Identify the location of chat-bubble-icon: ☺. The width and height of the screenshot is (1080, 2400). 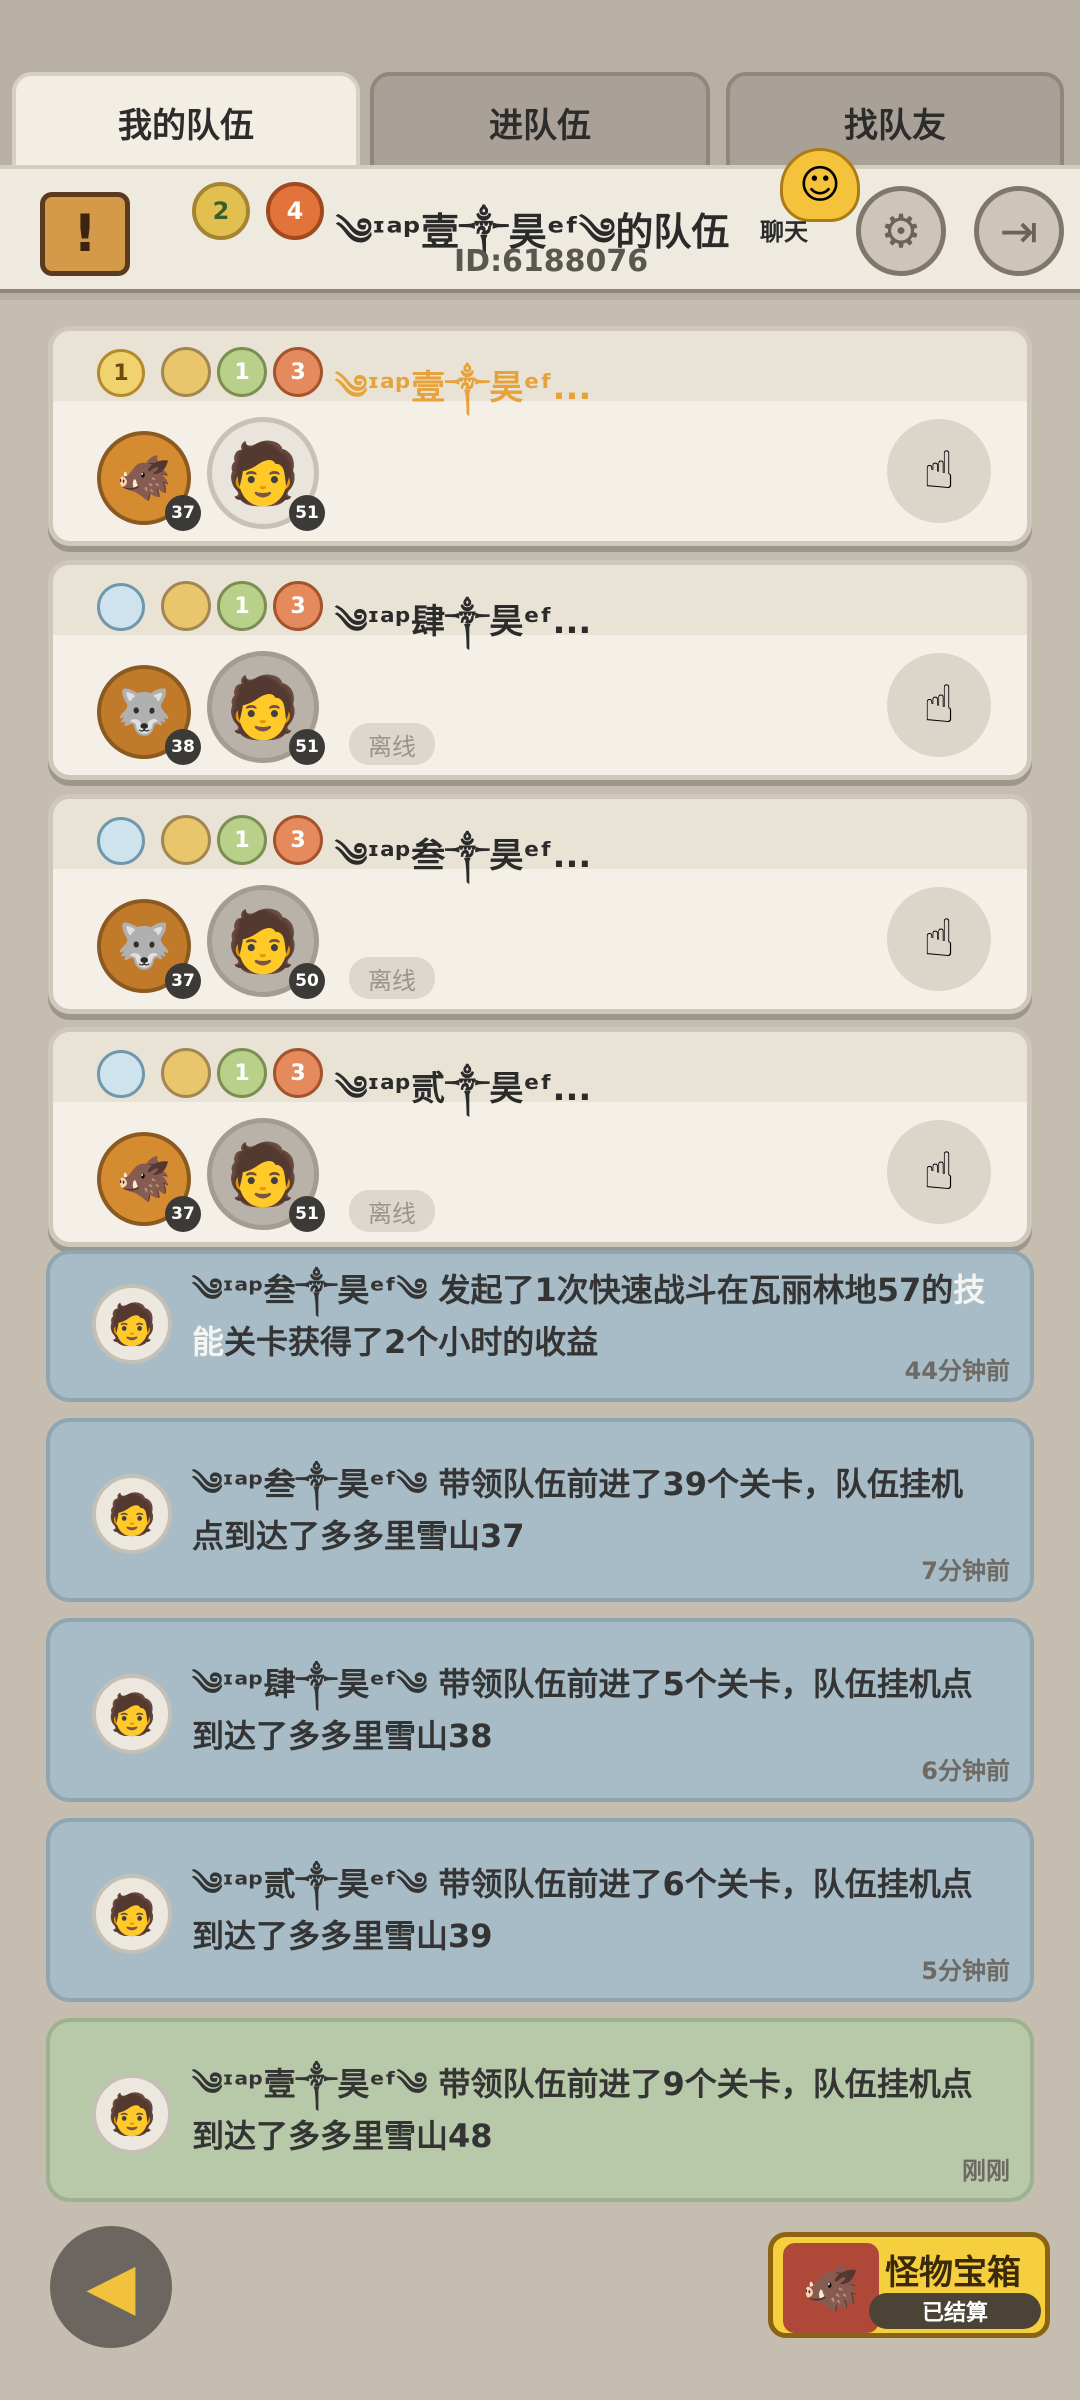
(820, 185).